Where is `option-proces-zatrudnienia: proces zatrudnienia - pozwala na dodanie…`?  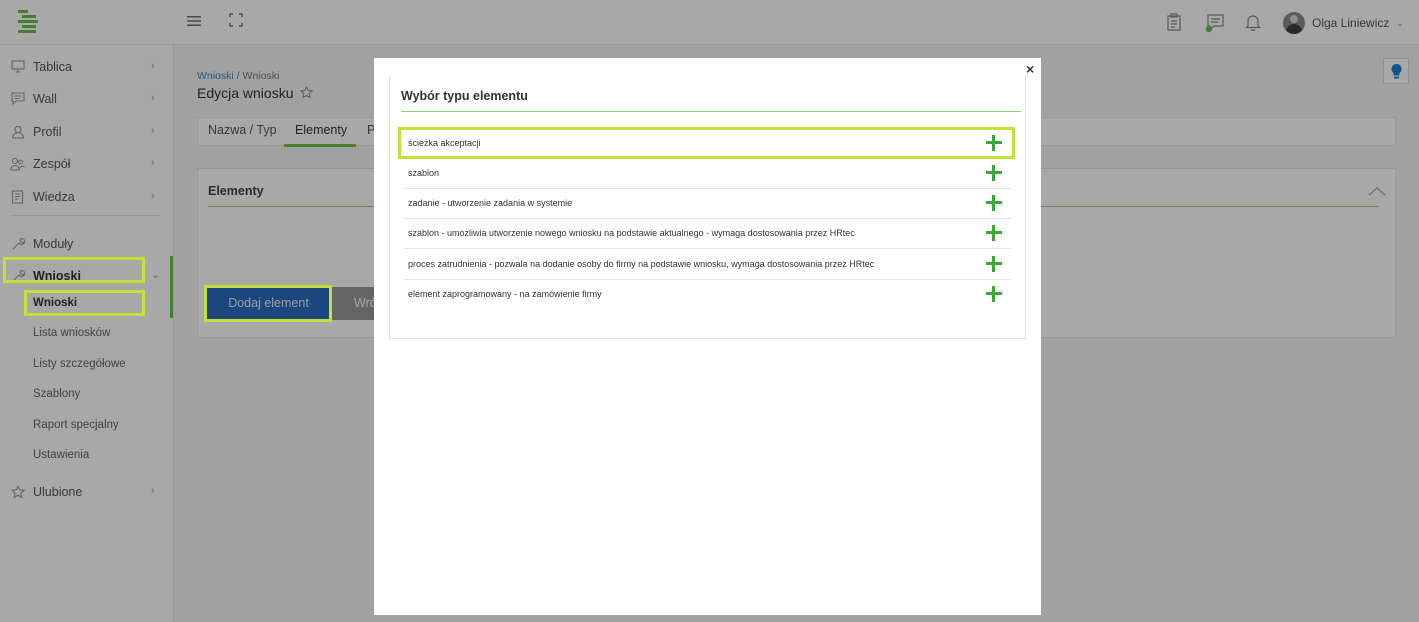 option-proces-zatrudnienia: proces zatrudnienia - pozwala na dodanie… is located at coordinates (707, 265).